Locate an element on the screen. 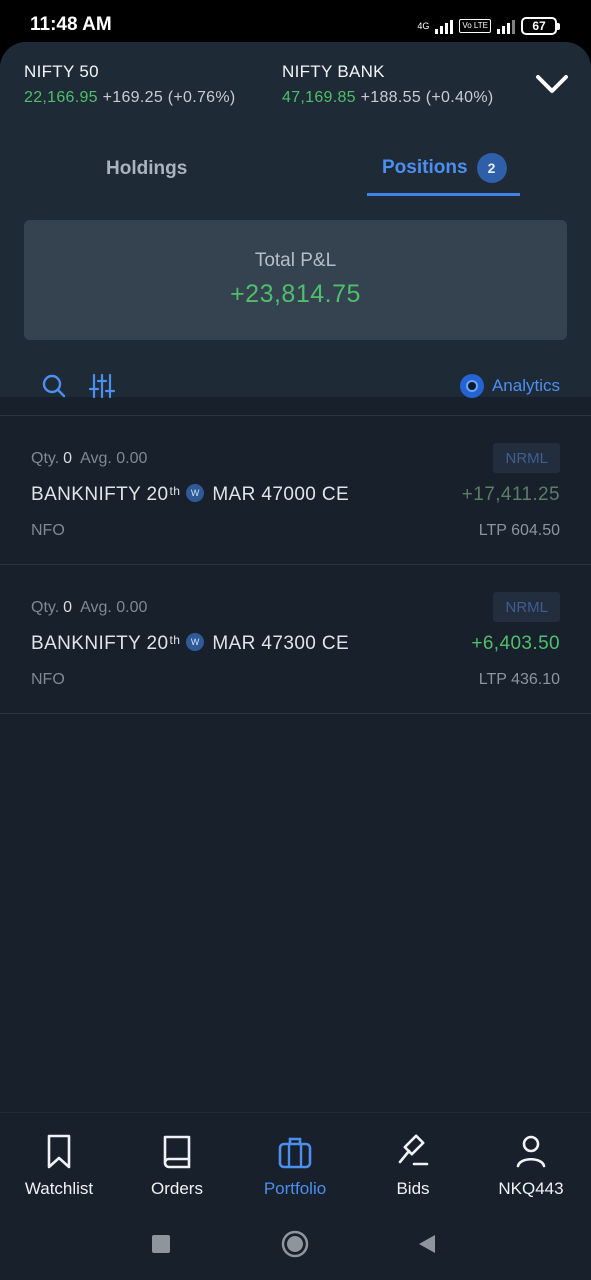 This screenshot has width=591, height=1280. position-pnl: +6,403.50 is located at coordinates (515, 643).